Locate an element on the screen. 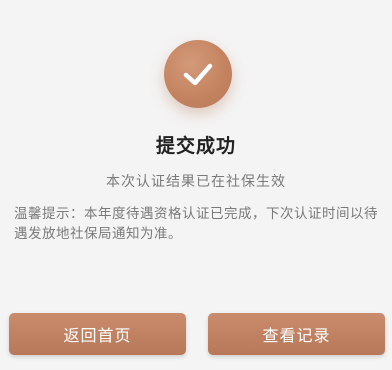 The width and height of the screenshot is (392, 370). view-records-label: 查看记录 is located at coordinates (296, 335).